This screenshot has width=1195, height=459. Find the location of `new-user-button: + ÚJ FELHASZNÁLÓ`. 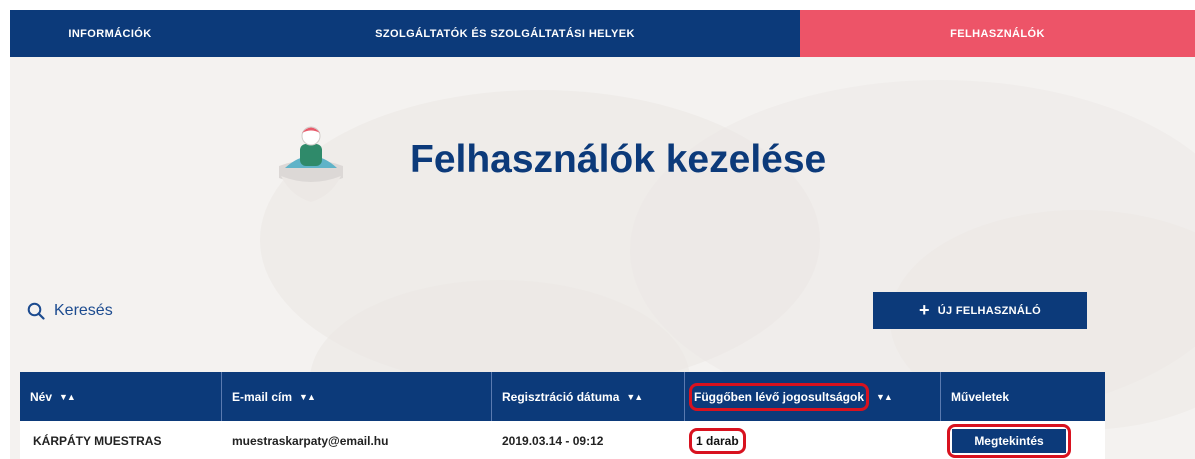

new-user-button: + ÚJ FELHASZNÁLÓ is located at coordinates (980, 310).